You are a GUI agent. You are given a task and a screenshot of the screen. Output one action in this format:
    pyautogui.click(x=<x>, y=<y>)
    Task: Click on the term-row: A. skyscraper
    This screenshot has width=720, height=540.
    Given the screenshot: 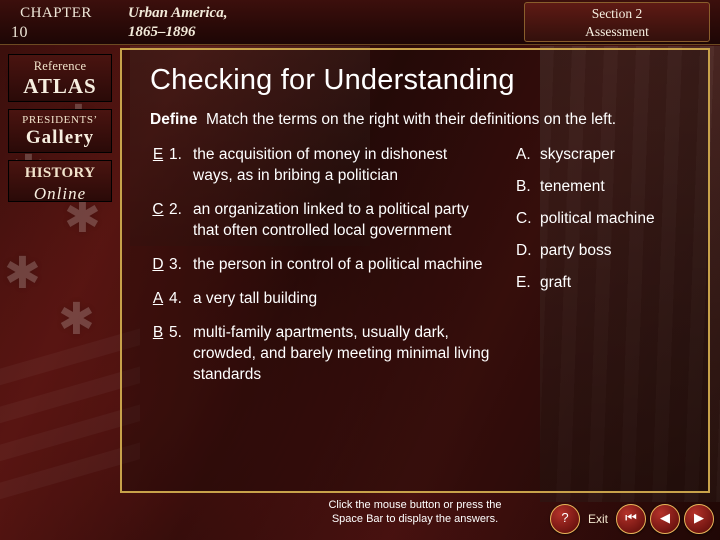 What is the action you would take?
    pyautogui.click(x=611, y=154)
    